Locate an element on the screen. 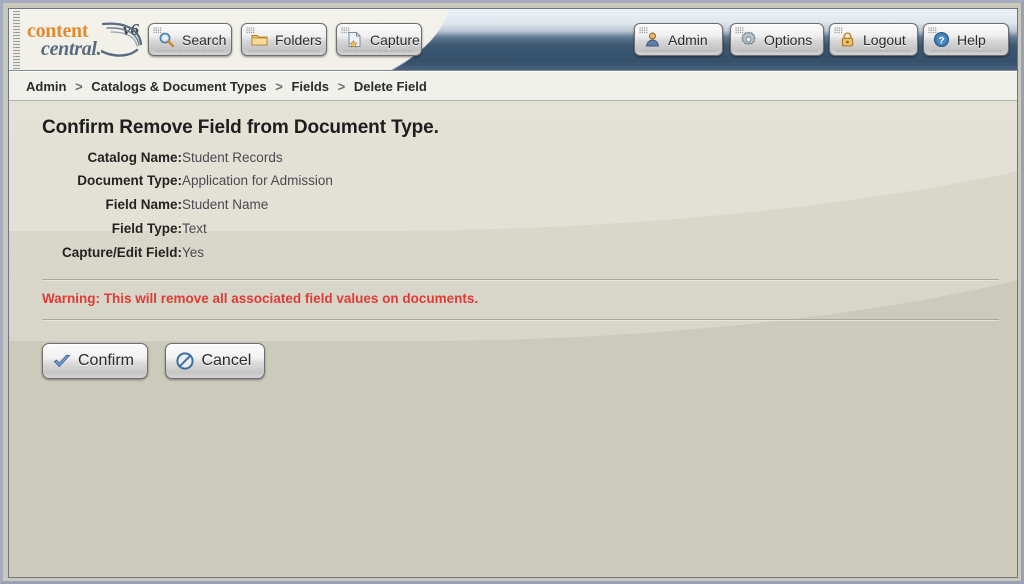 The image size is (1024, 584). capture-icon is located at coordinates (354, 39).